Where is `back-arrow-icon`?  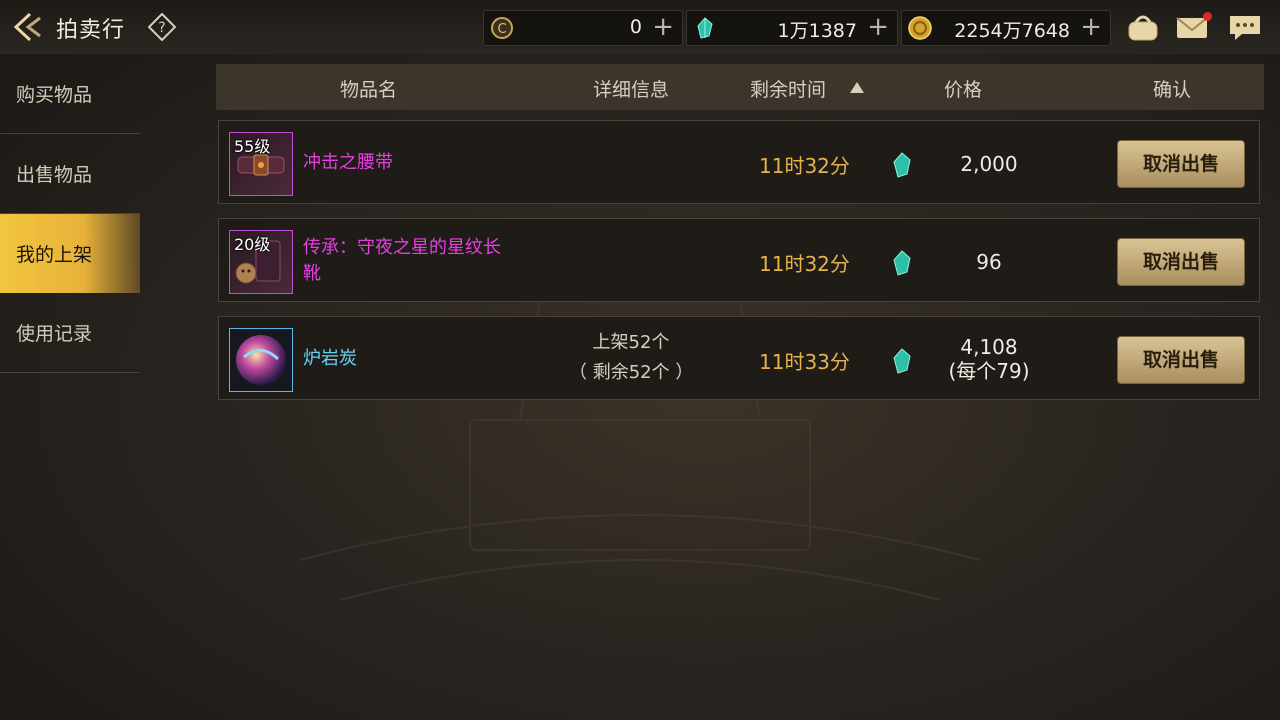
back-arrow-icon is located at coordinates (27, 27).